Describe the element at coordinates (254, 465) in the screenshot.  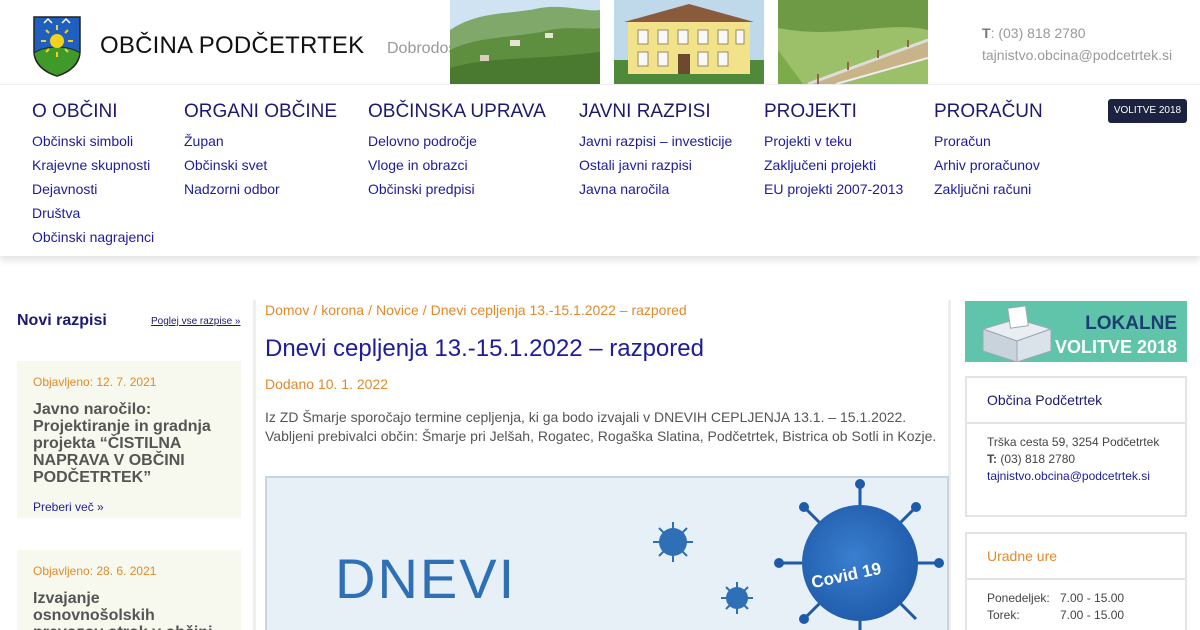
I see `column-divider` at that location.